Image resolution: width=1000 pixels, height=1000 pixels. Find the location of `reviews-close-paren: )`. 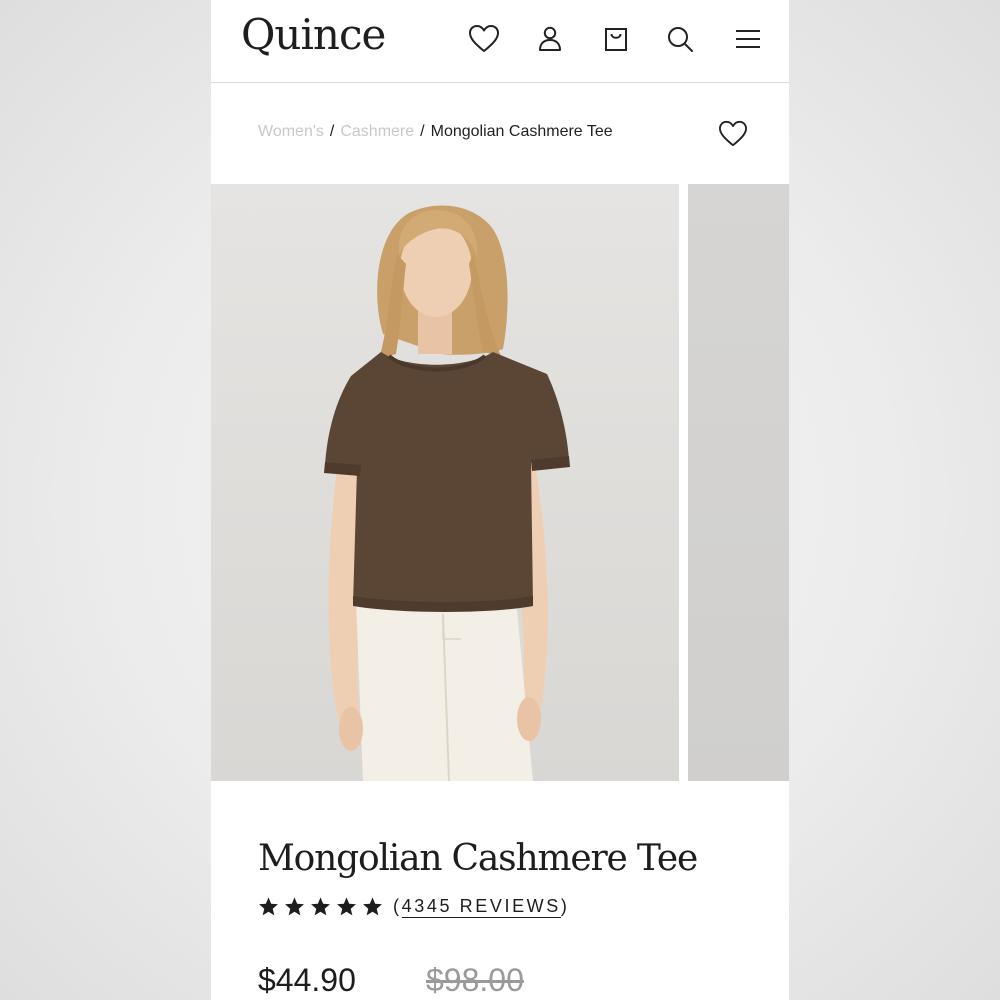

reviews-close-paren: ) is located at coordinates (565, 906).